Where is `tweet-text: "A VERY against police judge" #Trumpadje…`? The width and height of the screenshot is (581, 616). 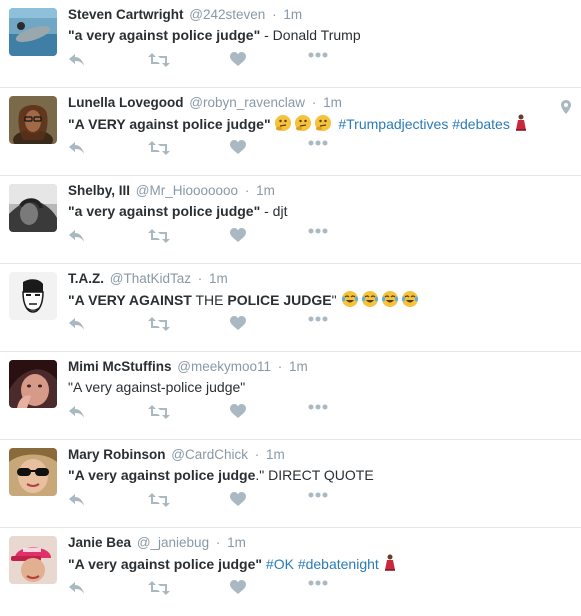 tweet-text: "A VERY against police judge" #Trumpadje… is located at coordinates (299, 125).